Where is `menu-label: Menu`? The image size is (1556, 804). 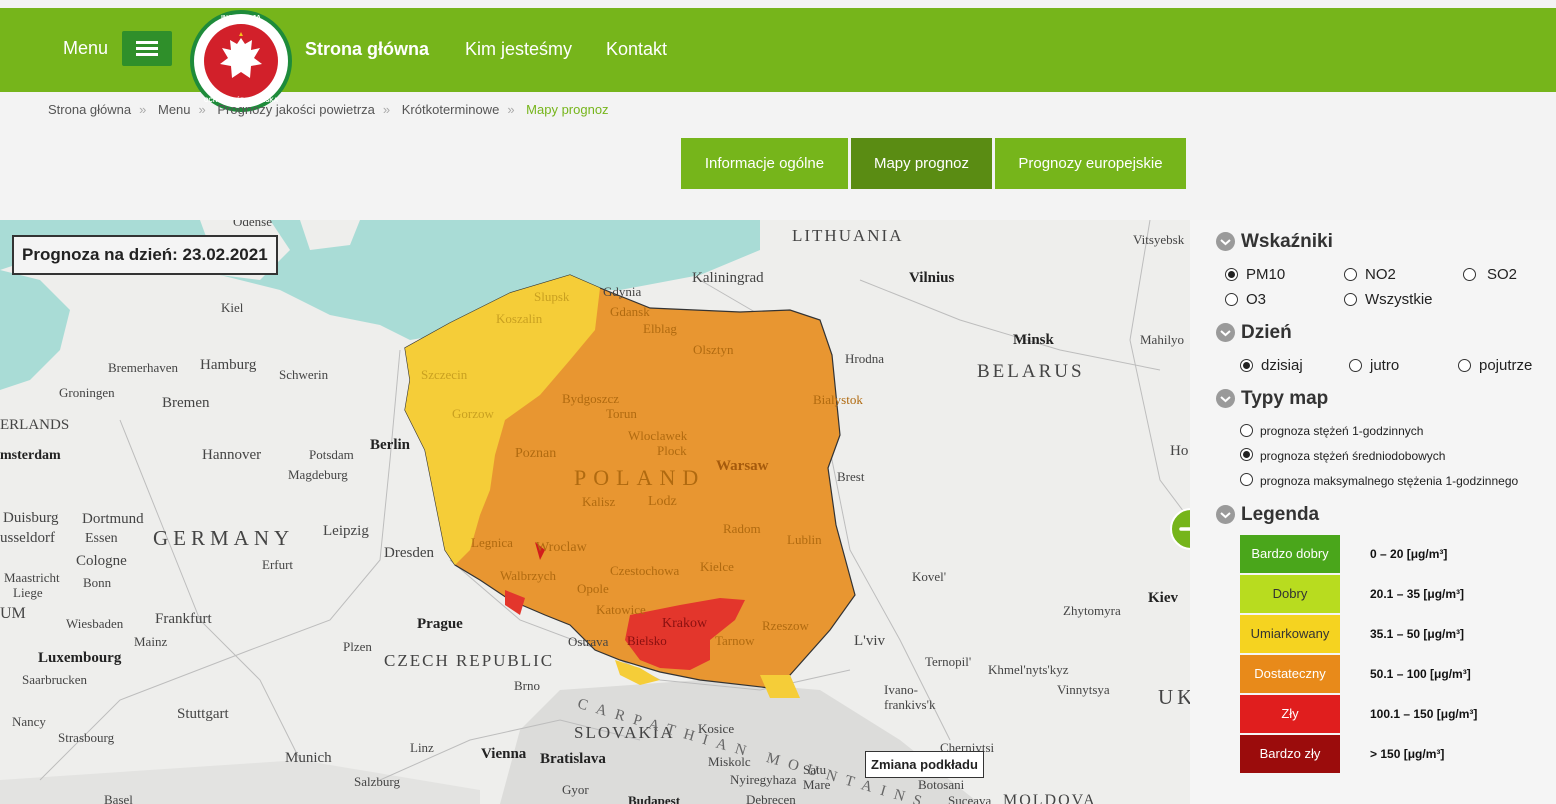 menu-label: Menu is located at coordinates (85, 48).